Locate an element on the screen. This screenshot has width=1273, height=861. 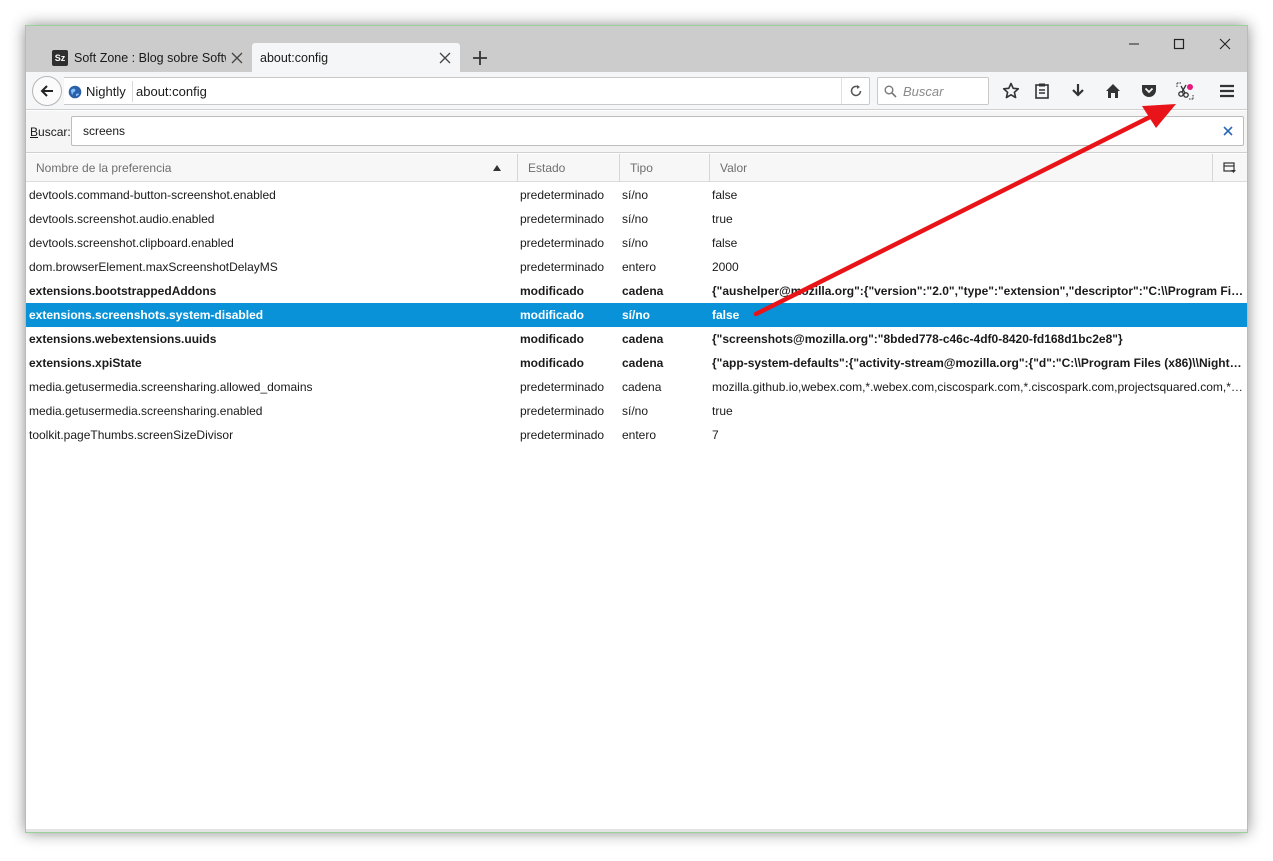
identity-box: Nightly is located at coordinates (100, 91).